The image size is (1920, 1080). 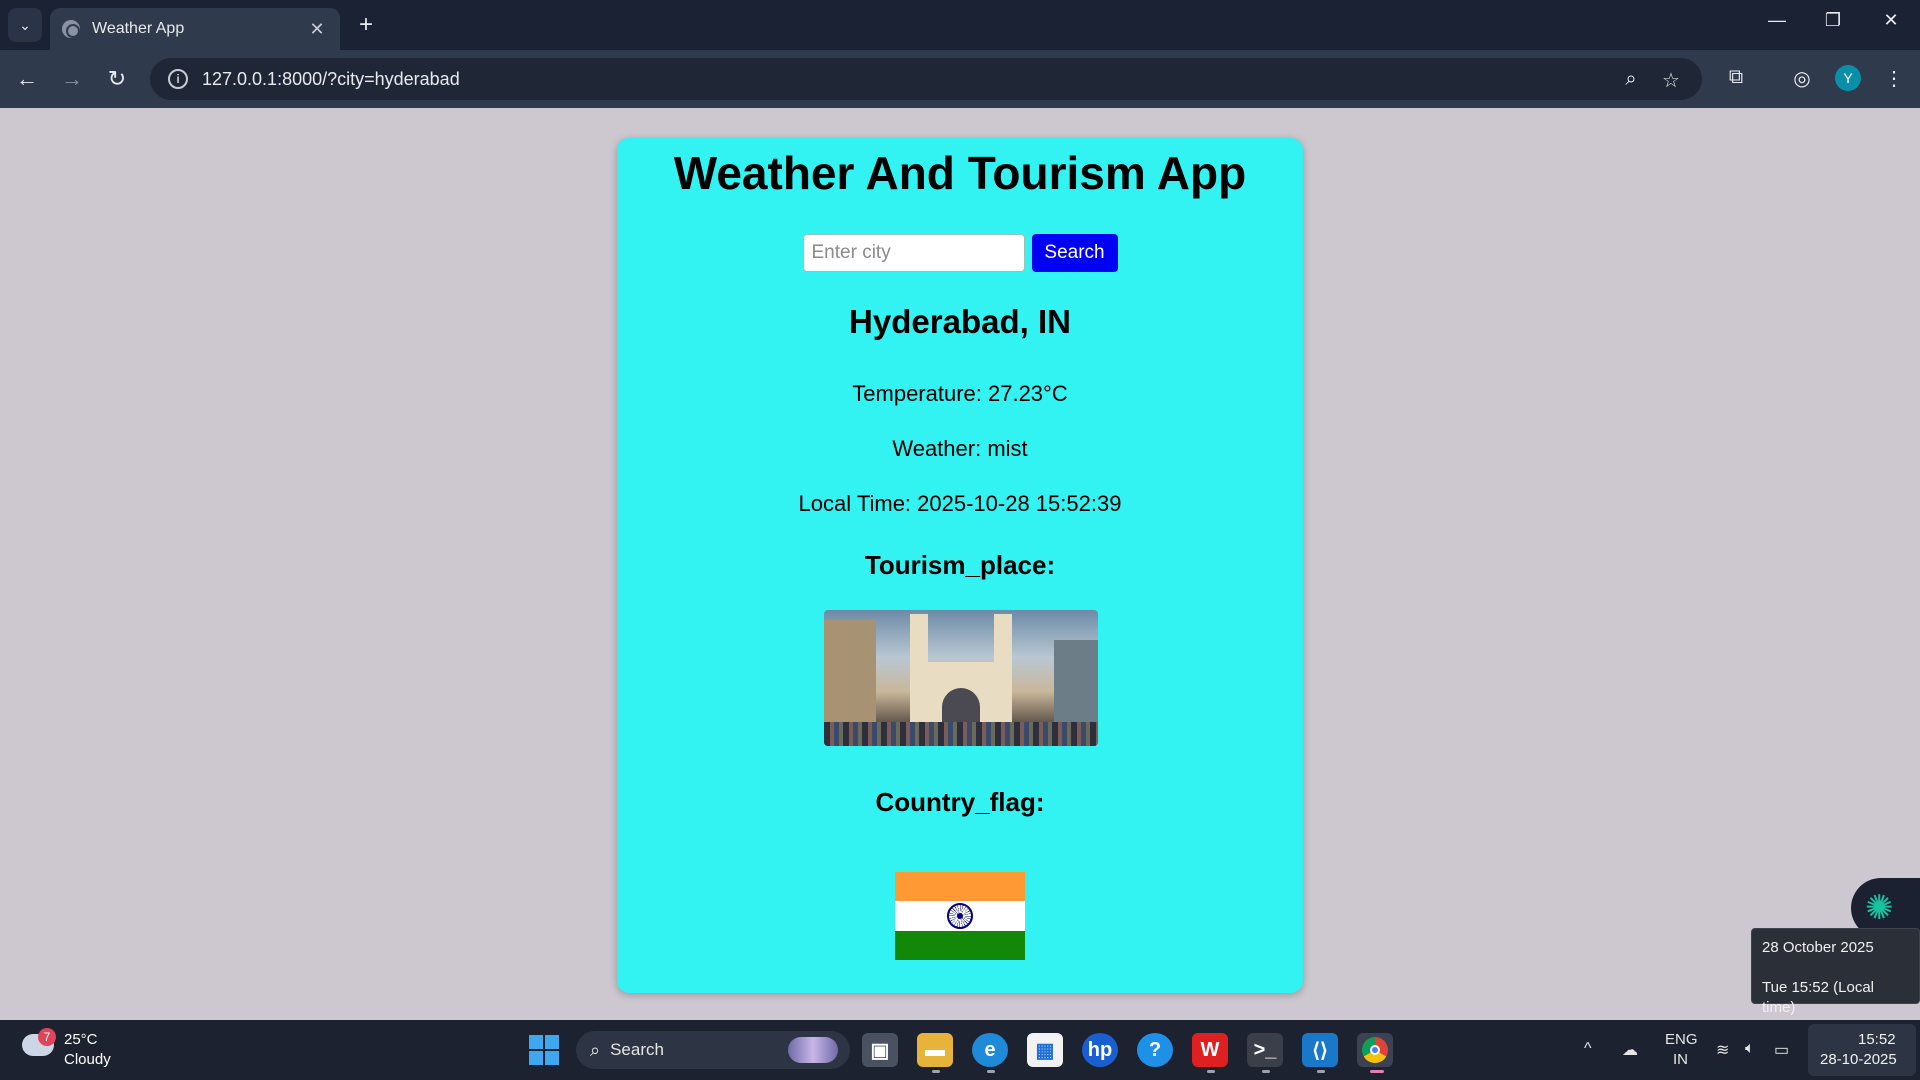 What do you see at coordinates (71, 29) in the screenshot?
I see `globe-icon` at bounding box center [71, 29].